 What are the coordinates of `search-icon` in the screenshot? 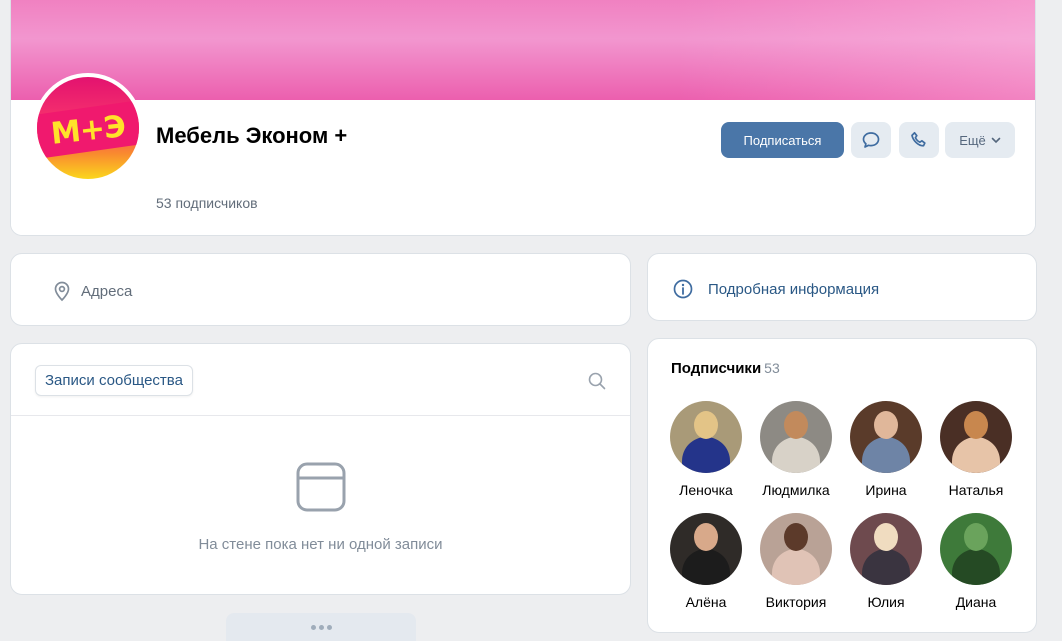 It's located at (597, 381).